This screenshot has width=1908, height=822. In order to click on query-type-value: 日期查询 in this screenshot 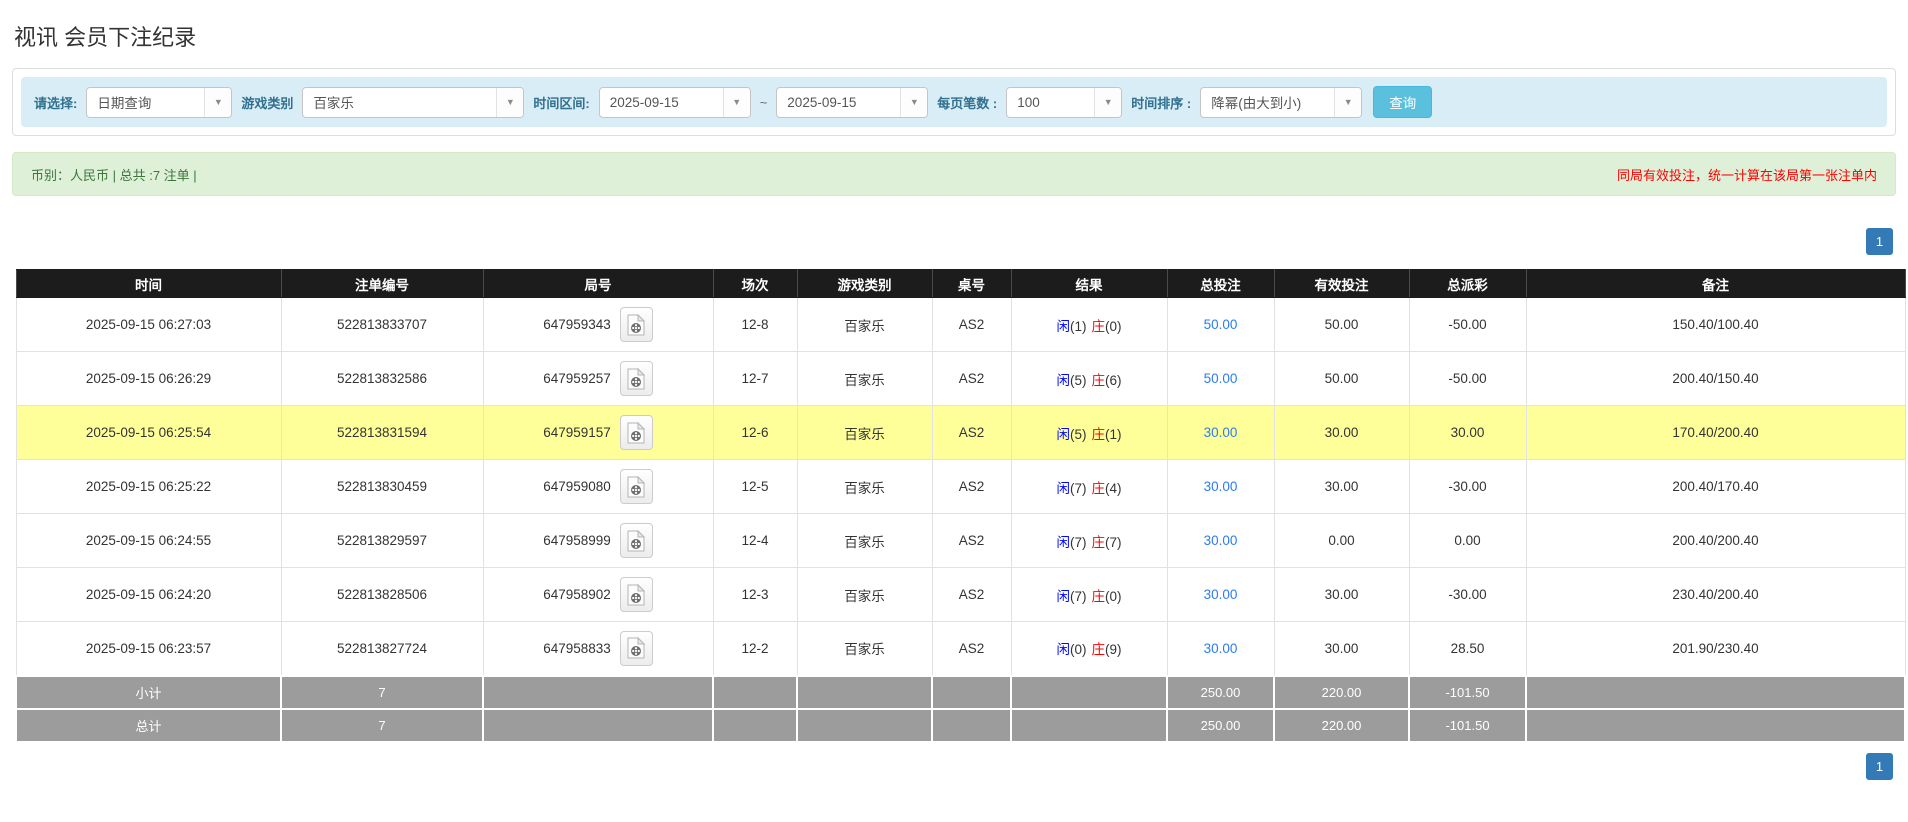, I will do `click(124, 103)`.